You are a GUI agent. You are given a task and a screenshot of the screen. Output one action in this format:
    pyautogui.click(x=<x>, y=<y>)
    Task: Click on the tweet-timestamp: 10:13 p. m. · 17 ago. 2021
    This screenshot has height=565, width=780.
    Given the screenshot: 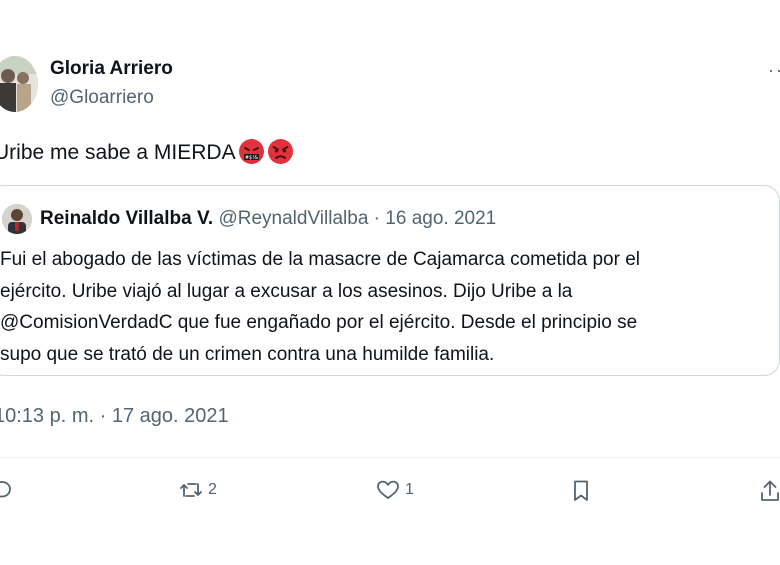 What is the action you would take?
    pyautogui.click(x=114, y=416)
    